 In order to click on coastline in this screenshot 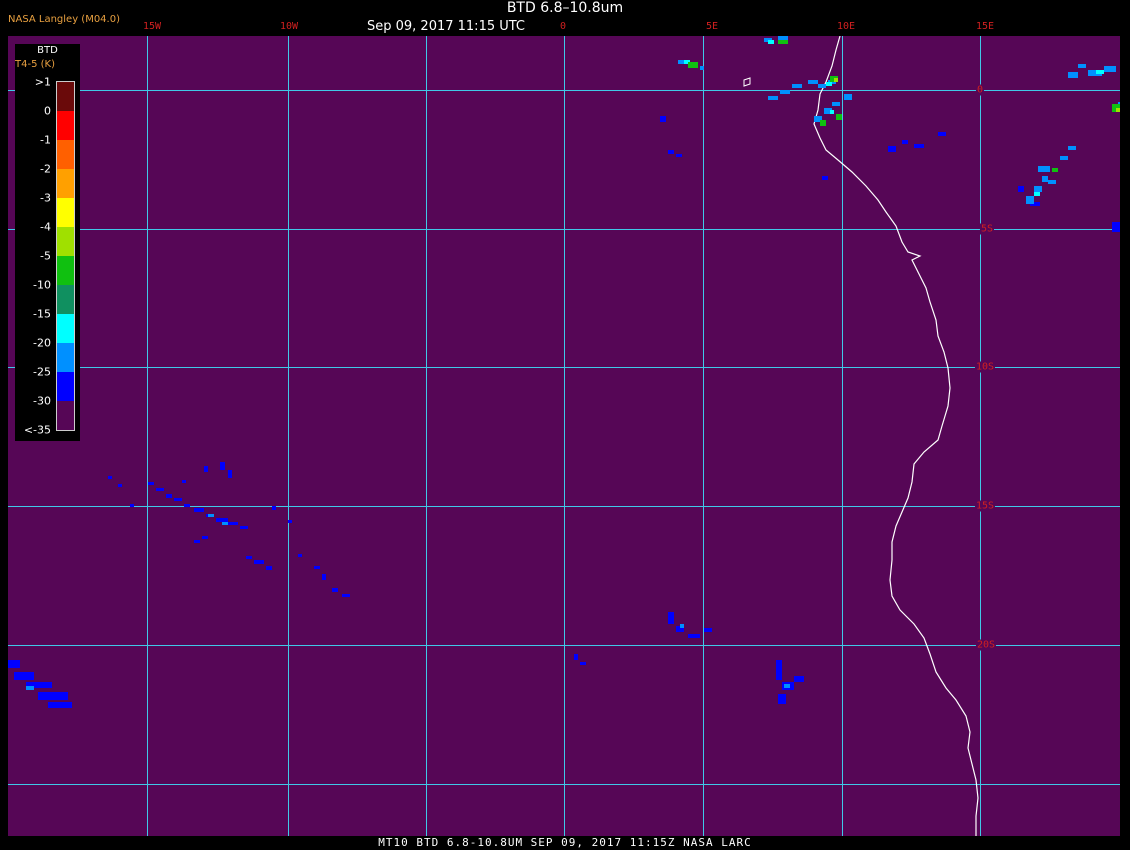, I will do `click(896, 436)`.